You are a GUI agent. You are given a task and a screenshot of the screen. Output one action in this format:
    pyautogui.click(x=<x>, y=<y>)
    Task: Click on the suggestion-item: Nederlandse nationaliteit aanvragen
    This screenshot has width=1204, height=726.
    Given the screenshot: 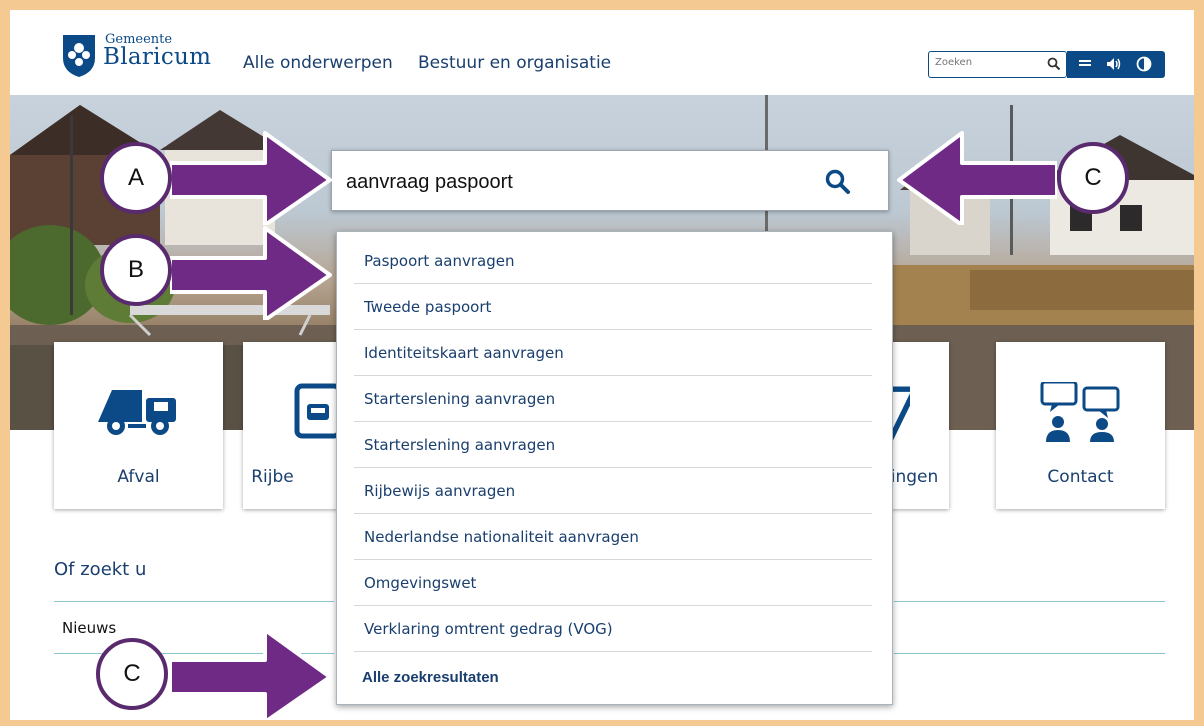 What is the action you would take?
    pyautogui.click(x=613, y=537)
    